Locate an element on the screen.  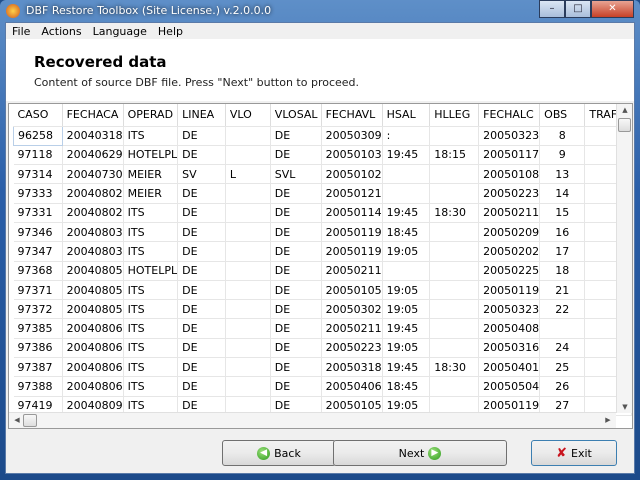
table-cell: 15 is located at coordinates (562, 213).